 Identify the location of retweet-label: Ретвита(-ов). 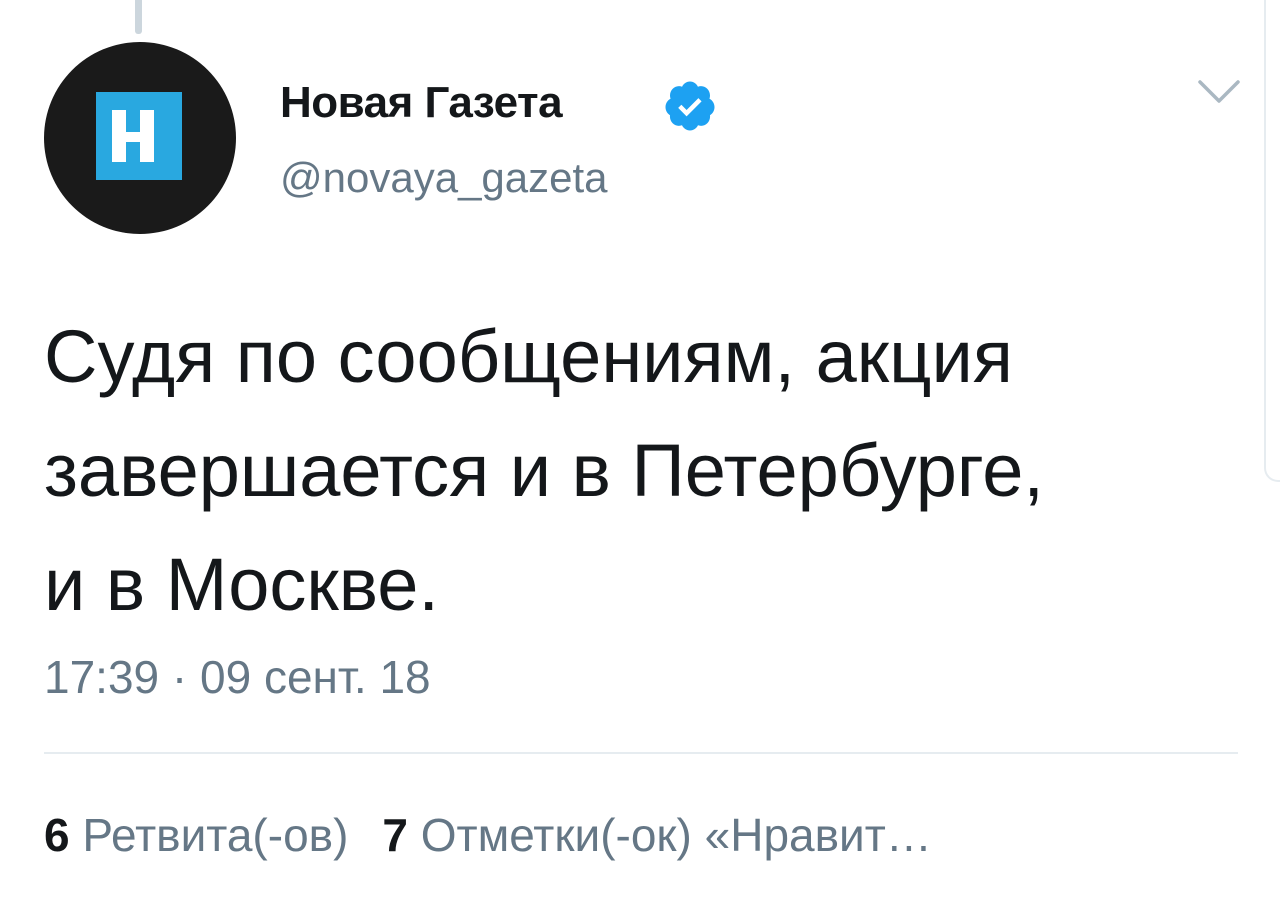
(215, 835).